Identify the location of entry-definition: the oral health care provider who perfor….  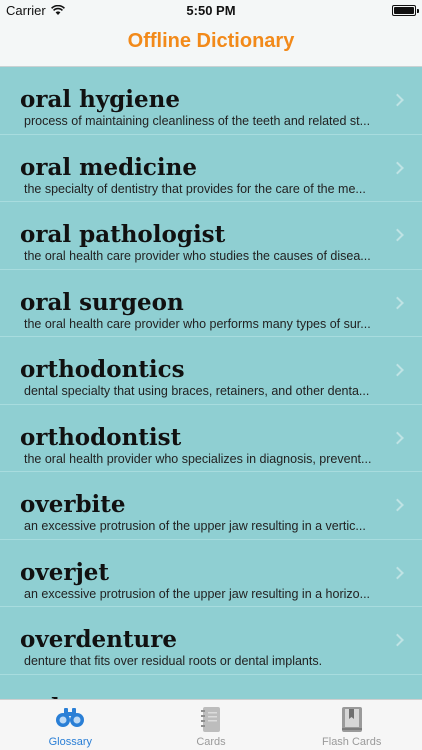
(197, 323).